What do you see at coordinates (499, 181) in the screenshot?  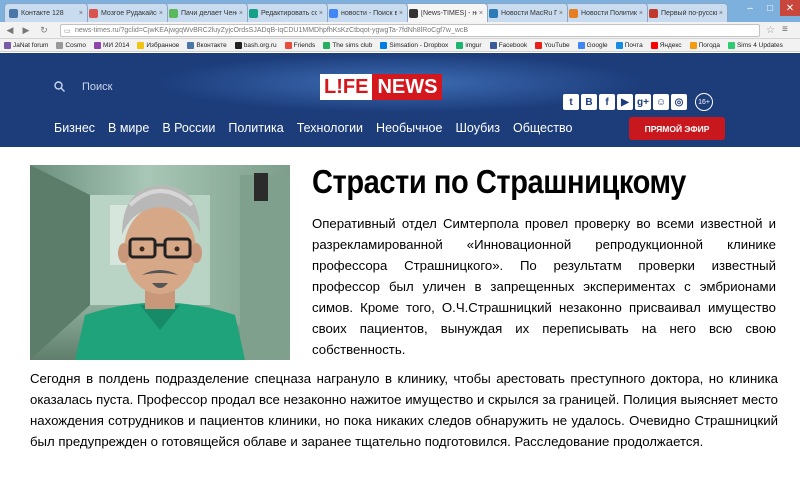 I see `article-title: Страсти по Страшницкому` at bounding box center [499, 181].